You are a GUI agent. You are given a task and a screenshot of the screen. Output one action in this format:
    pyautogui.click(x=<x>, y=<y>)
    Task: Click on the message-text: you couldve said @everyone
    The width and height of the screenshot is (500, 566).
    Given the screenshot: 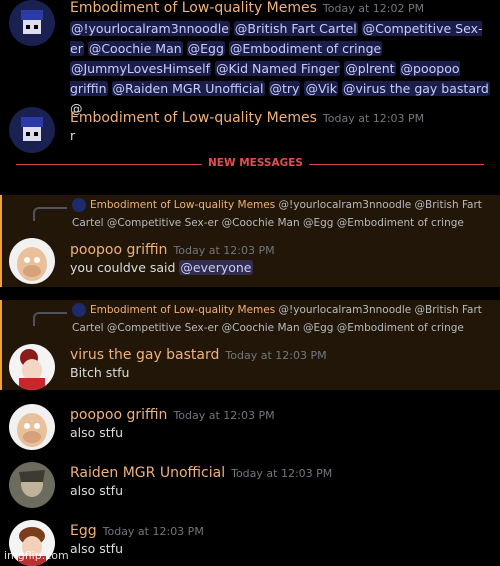 What is the action you would take?
    pyautogui.click(x=161, y=267)
    